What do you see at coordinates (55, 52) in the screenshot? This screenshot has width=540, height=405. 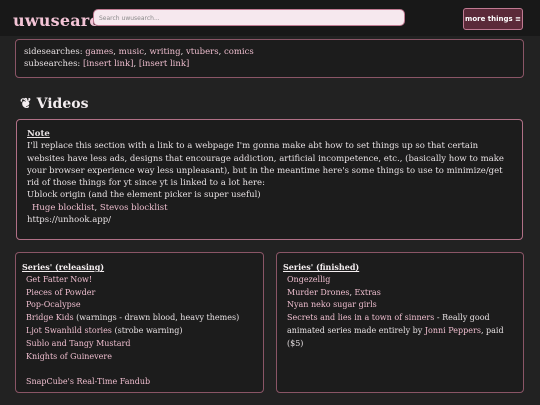 I see `sidesearches-label: sidesearches:` at bounding box center [55, 52].